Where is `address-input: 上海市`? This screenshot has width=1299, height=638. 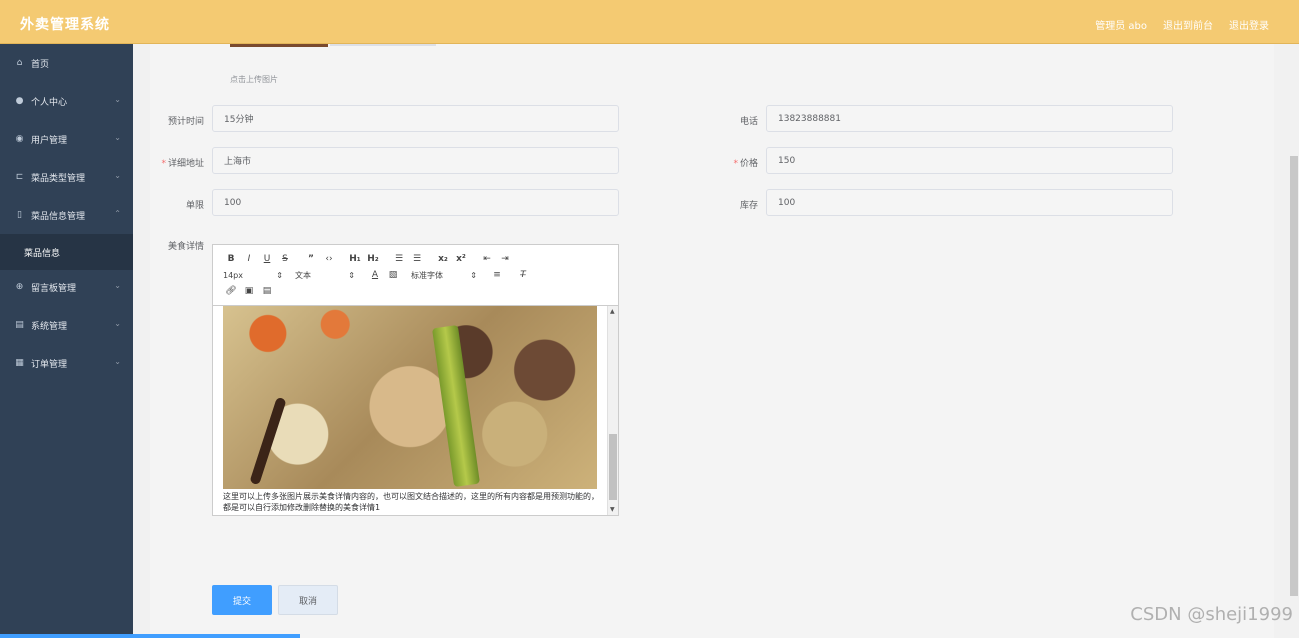 address-input: 上海市 is located at coordinates (415, 160).